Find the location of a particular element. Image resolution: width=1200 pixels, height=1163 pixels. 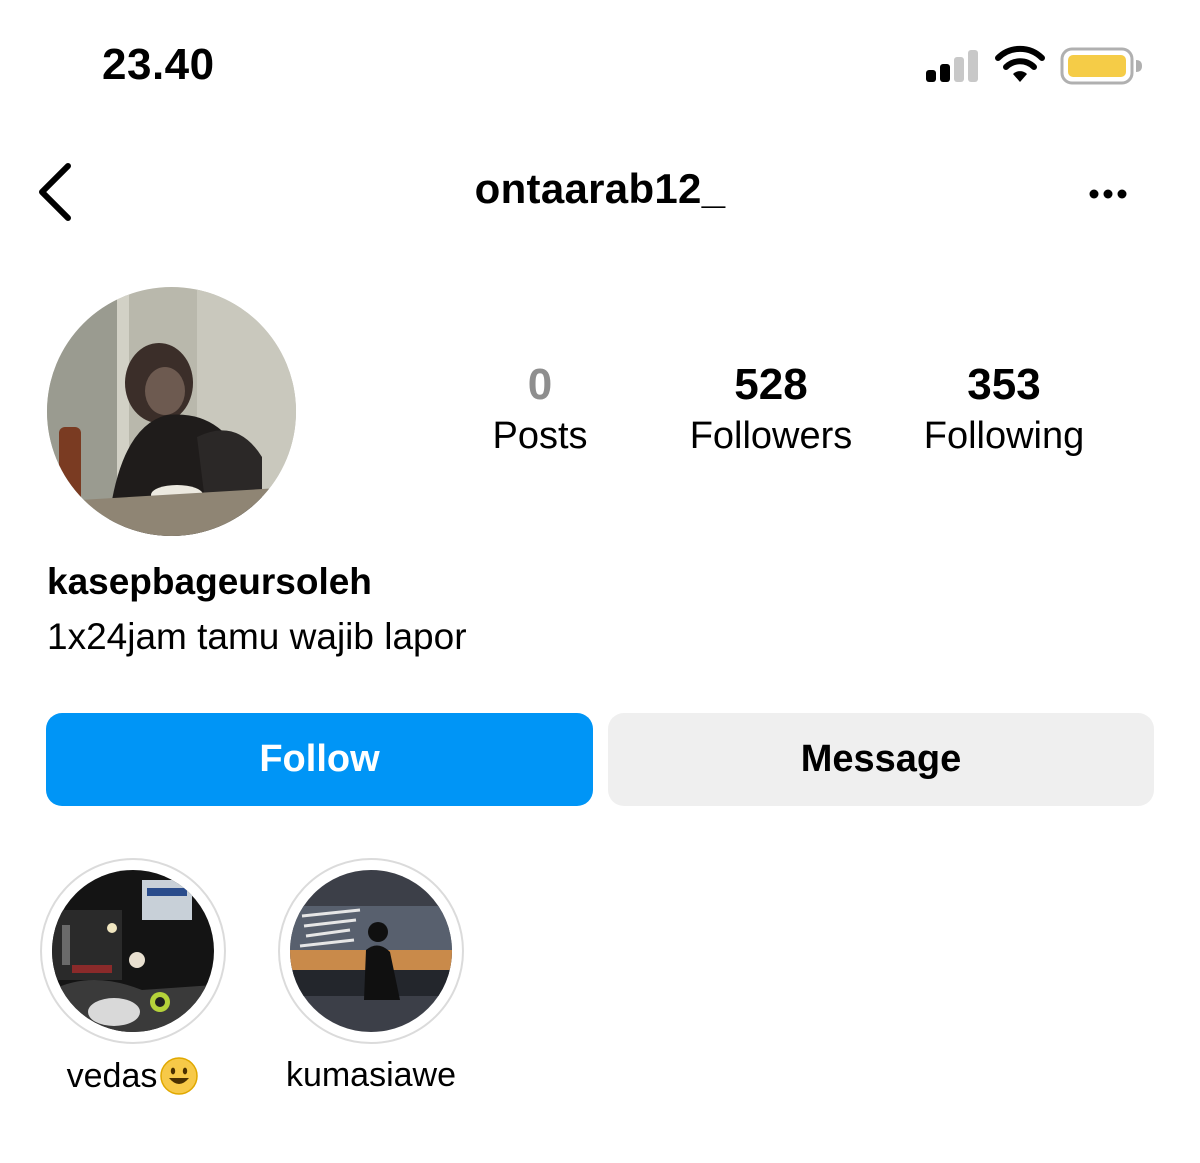

highlight-kumasiawe: kumasiawe is located at coordinates (371, 976).